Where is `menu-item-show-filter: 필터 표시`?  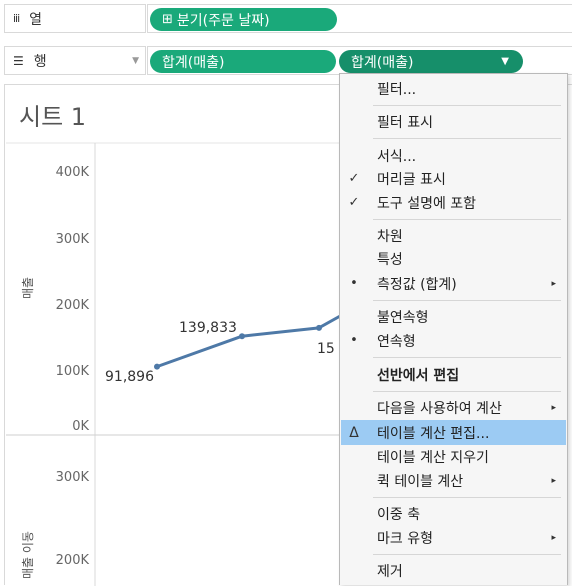 menu-item-show-filter: 필터 표시 is located at coordinates (453, 121).